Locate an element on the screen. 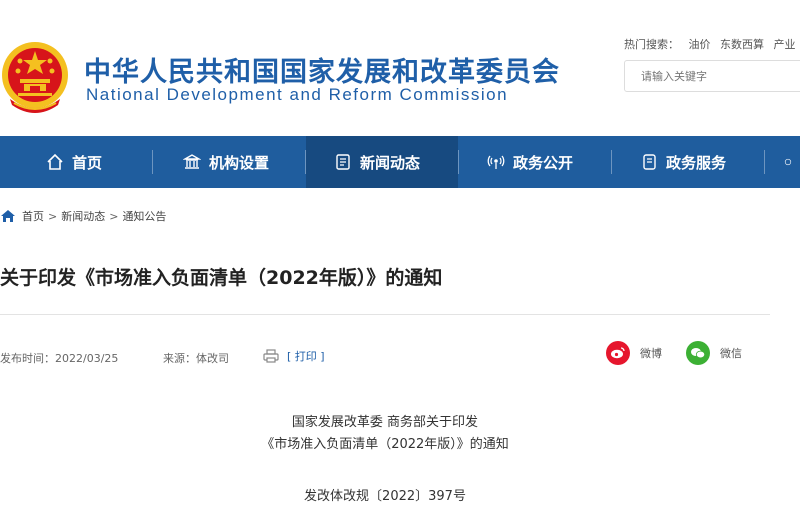 Image resolution: width=800 pixels, height=507 pixels. share-weibo: 微博 is located at coordinates (634, 353).